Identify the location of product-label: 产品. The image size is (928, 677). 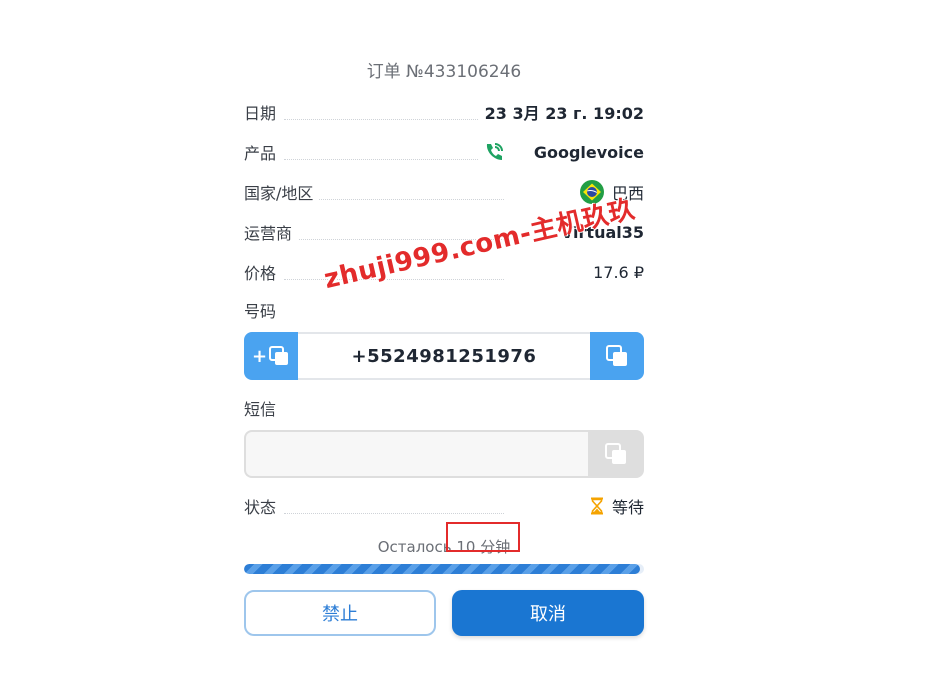
(263, 152).